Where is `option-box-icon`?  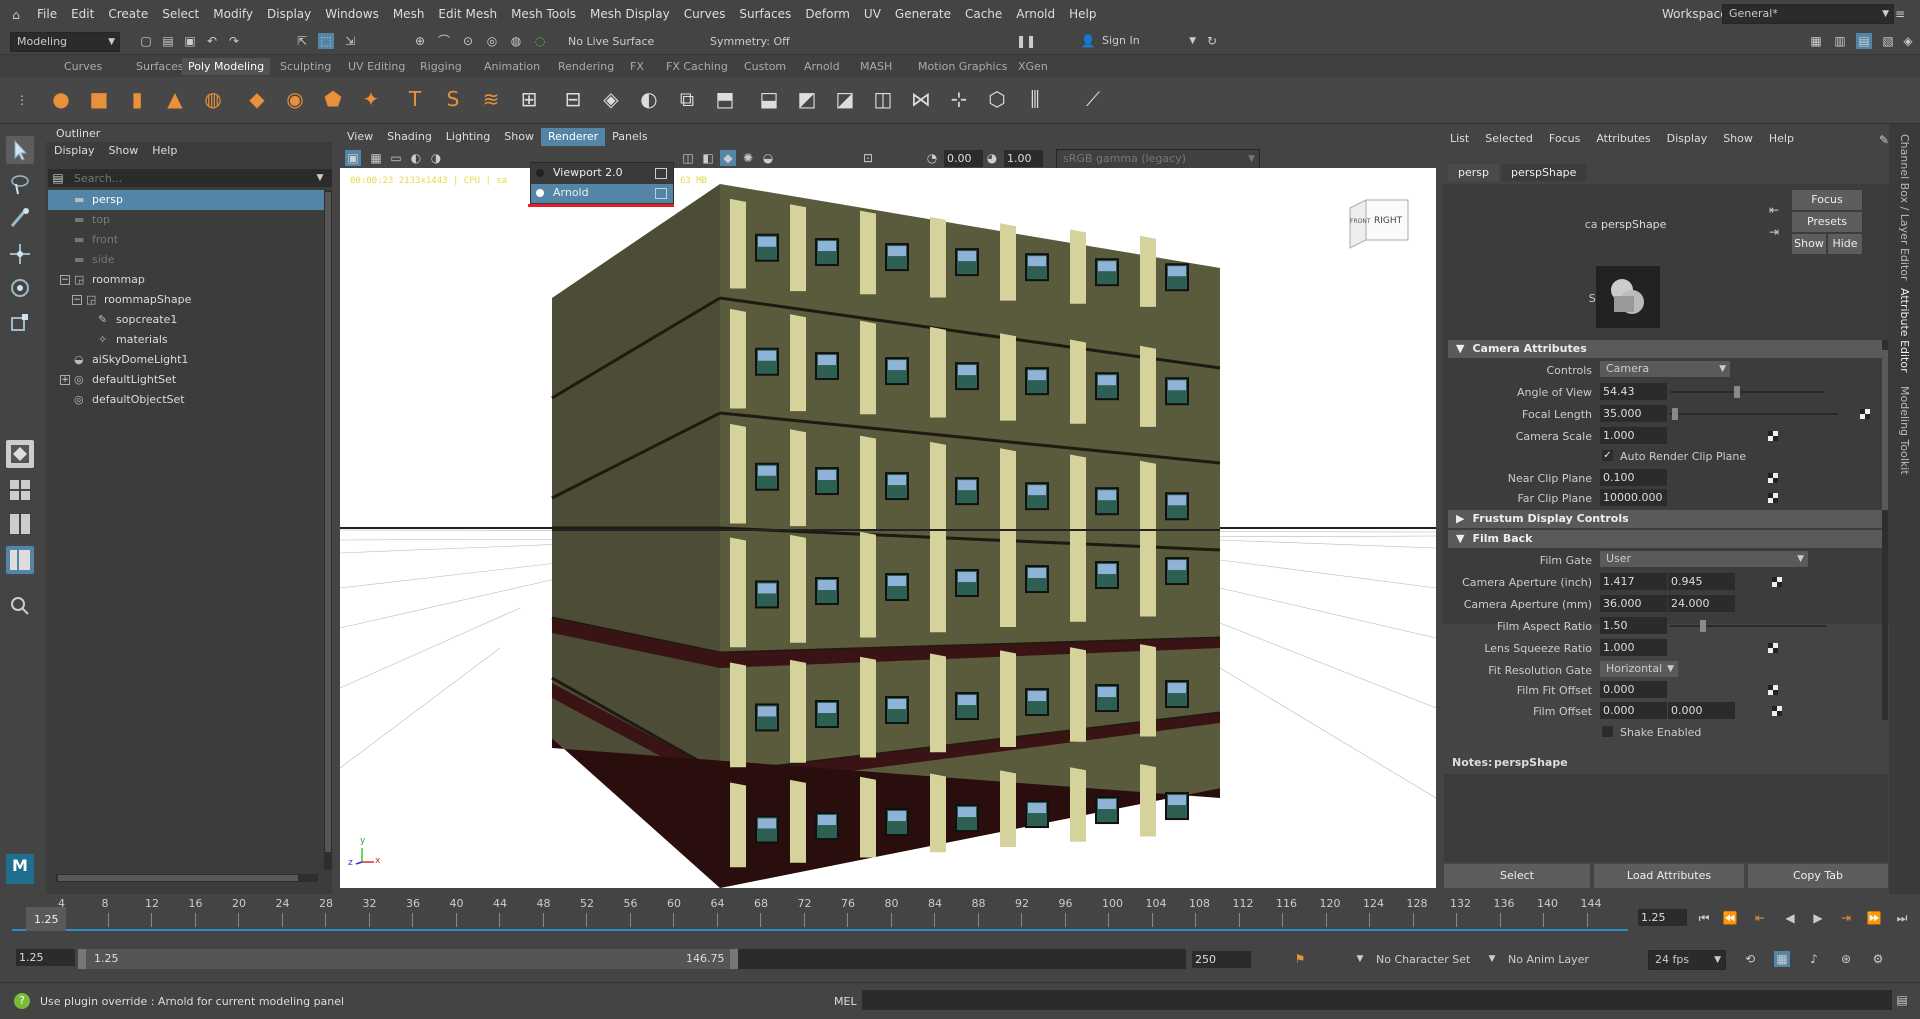
option-box-icon is located at coordinates (661, 173).